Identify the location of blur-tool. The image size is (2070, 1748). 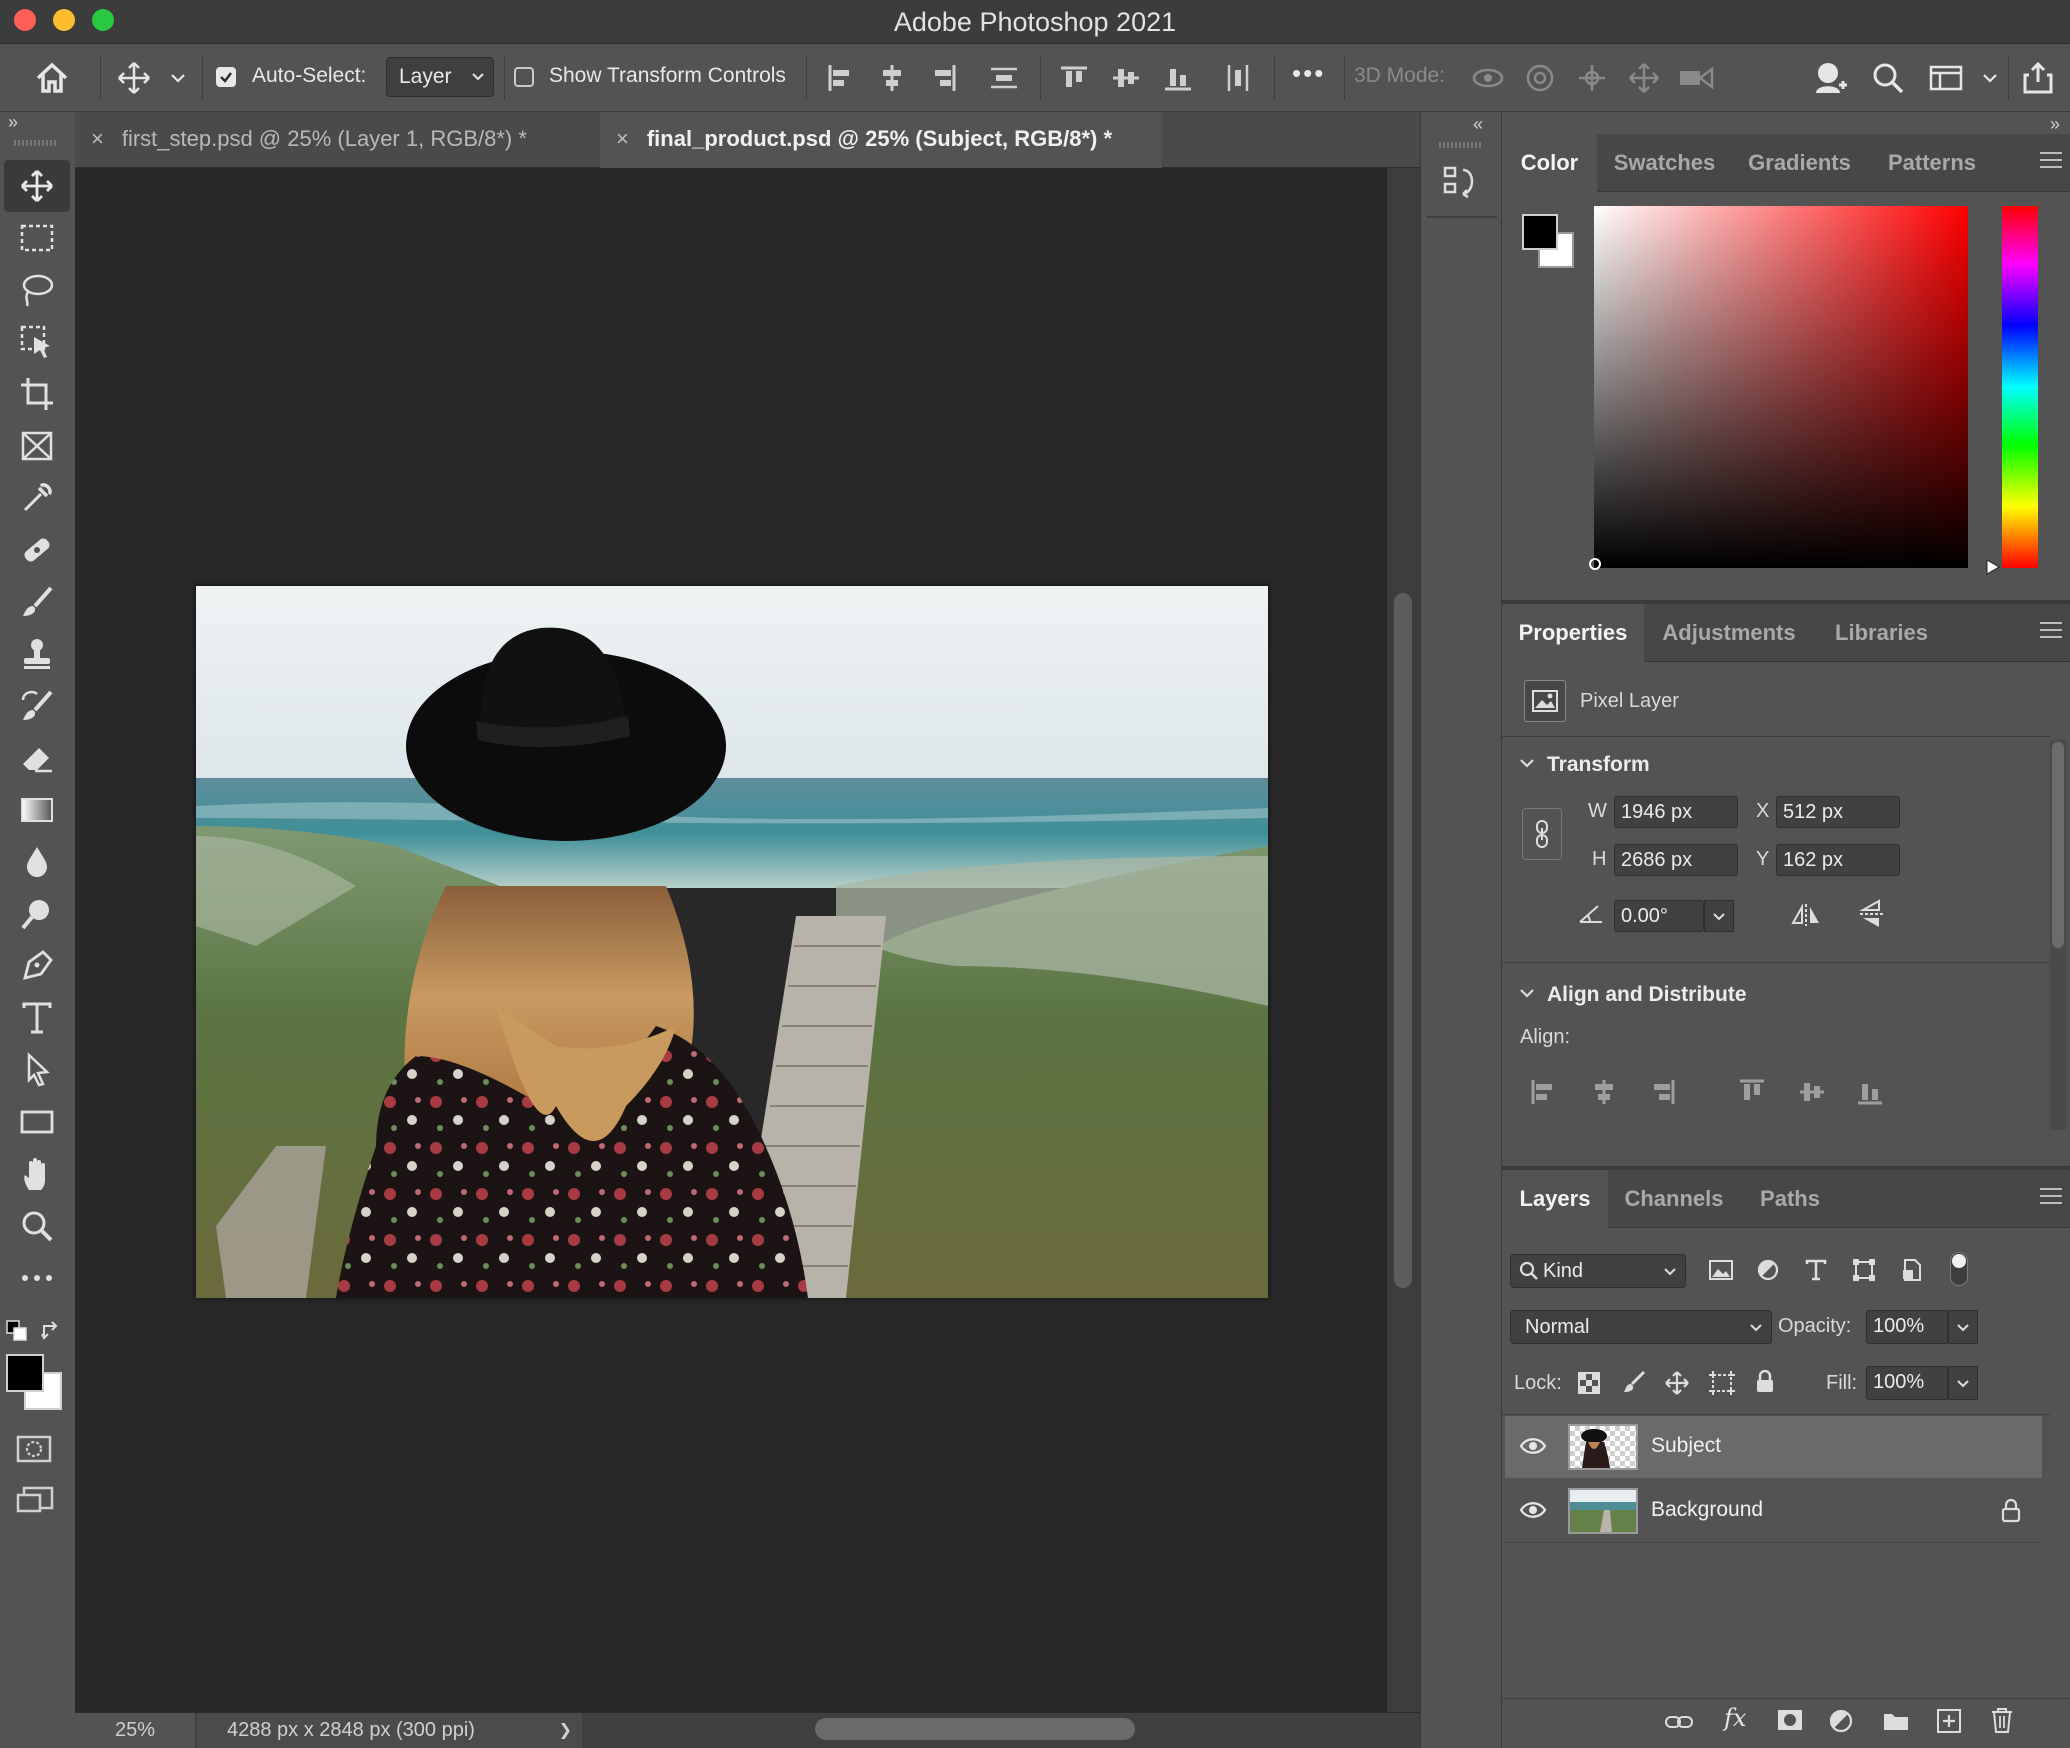
(37, 862).